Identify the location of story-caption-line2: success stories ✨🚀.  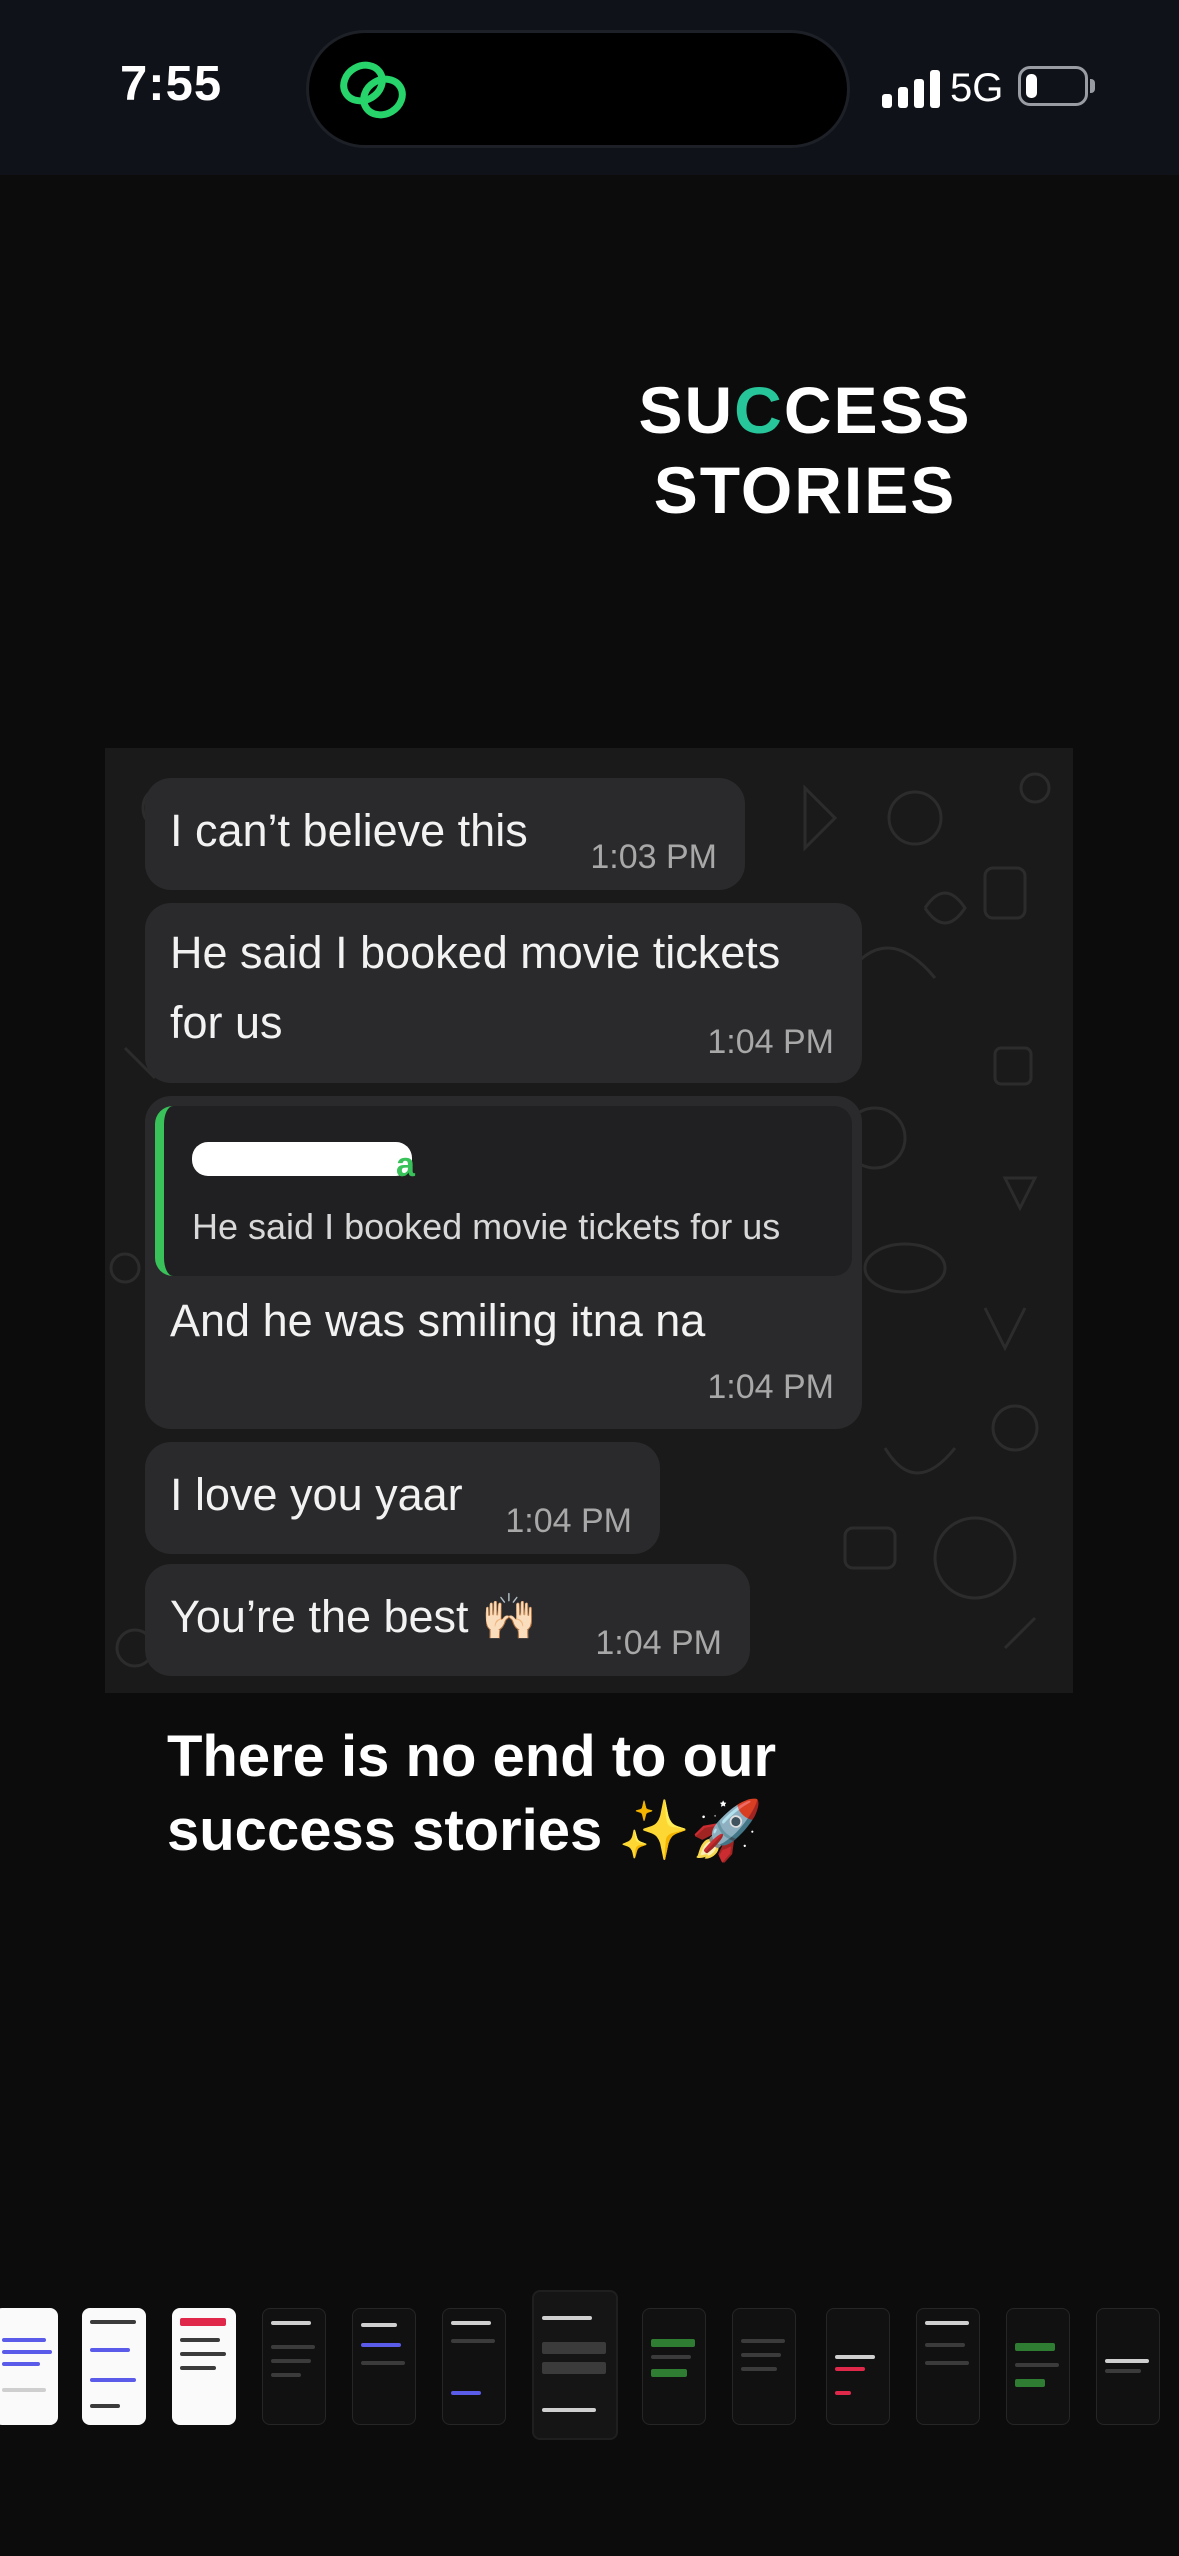
(465, 1830).